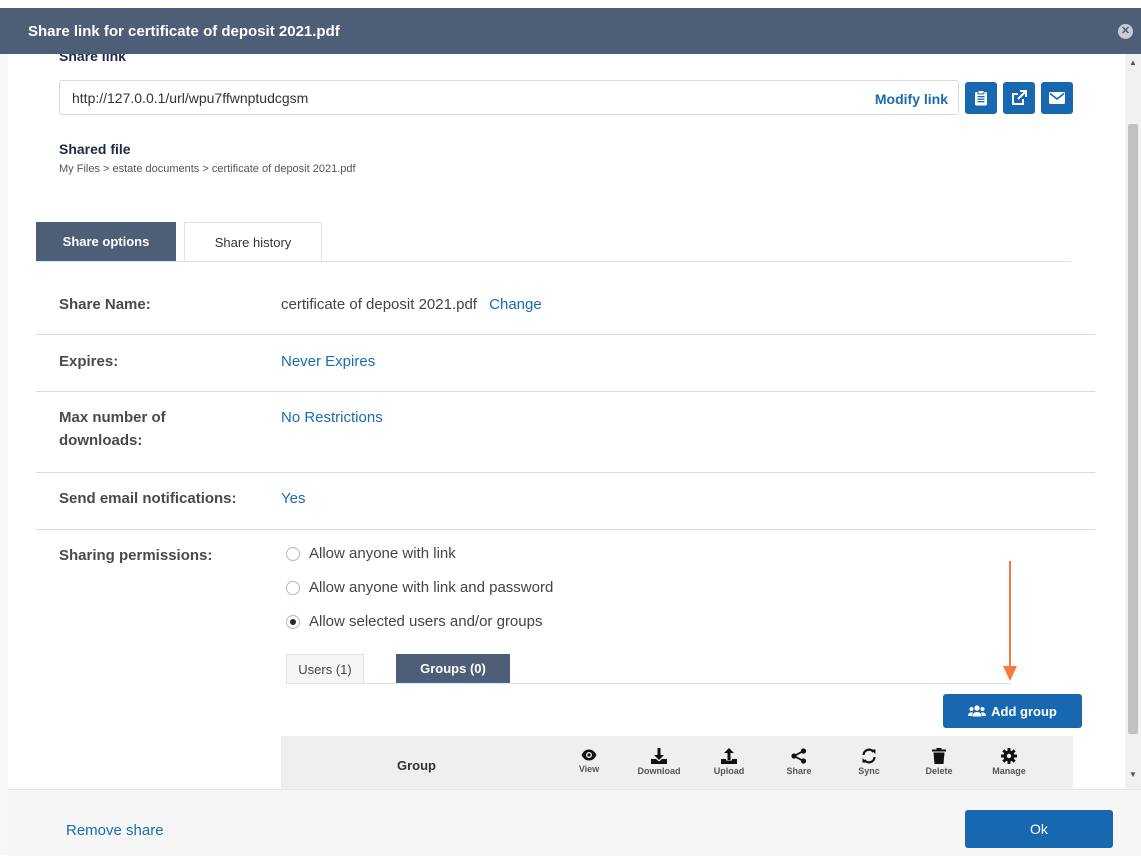  Describe the element at coordinates (328, 361) in the screenshot. I see `expires-value: Never Expires` at that location.